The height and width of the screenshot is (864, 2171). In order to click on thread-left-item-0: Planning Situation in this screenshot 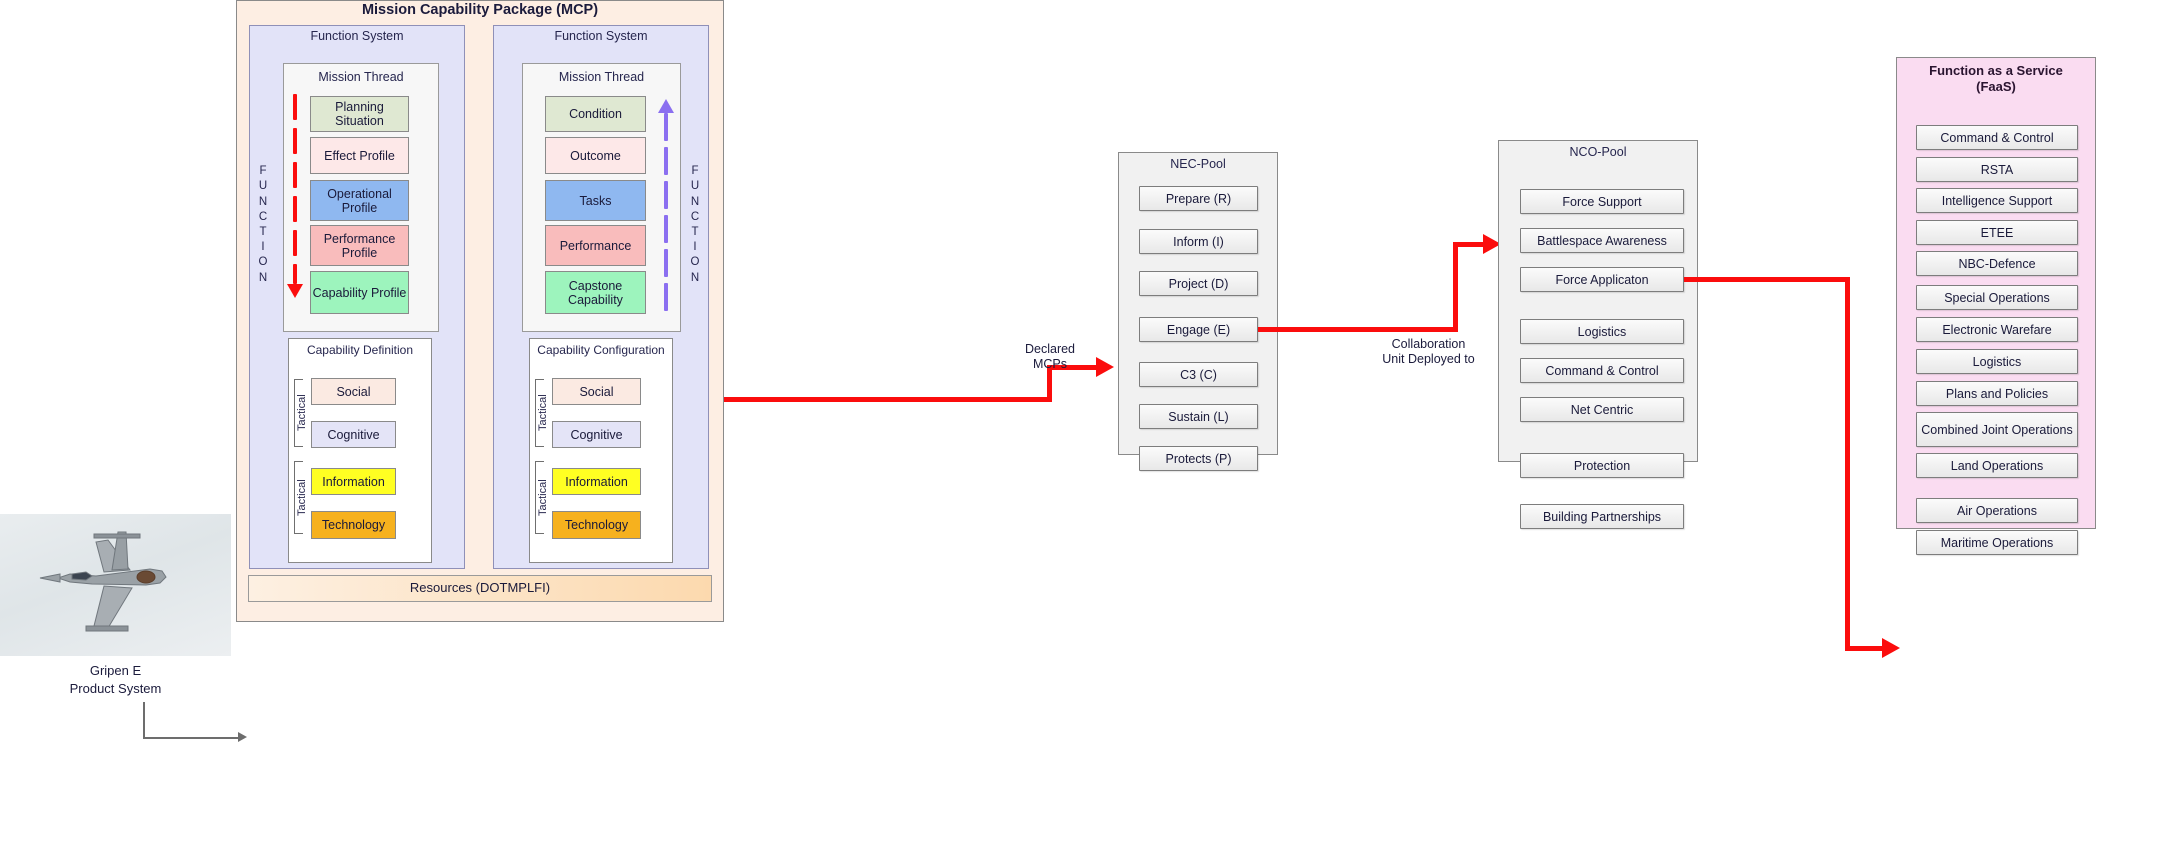, I will do `click(359, 114)`.